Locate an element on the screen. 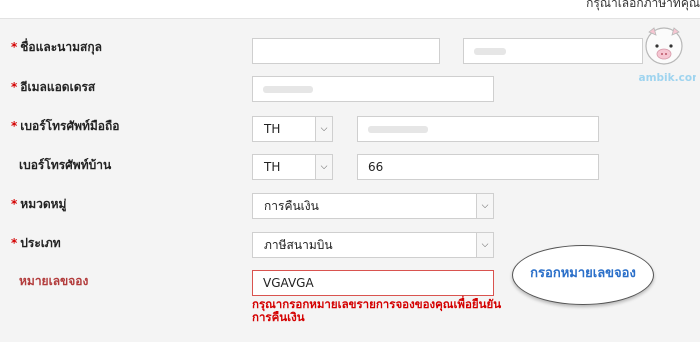 This screenshot has width=700, height=342. mobile-label: * เบอร์โทรศัพท์มือถือ is located at coordinates (65, 126).